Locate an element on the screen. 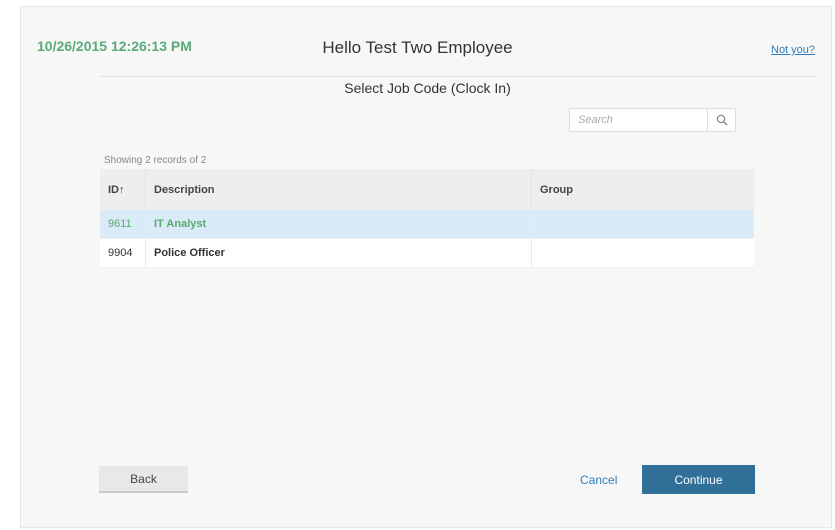 This screenshot has width=835, height=530. search-box is located at coordinates (652, 120).